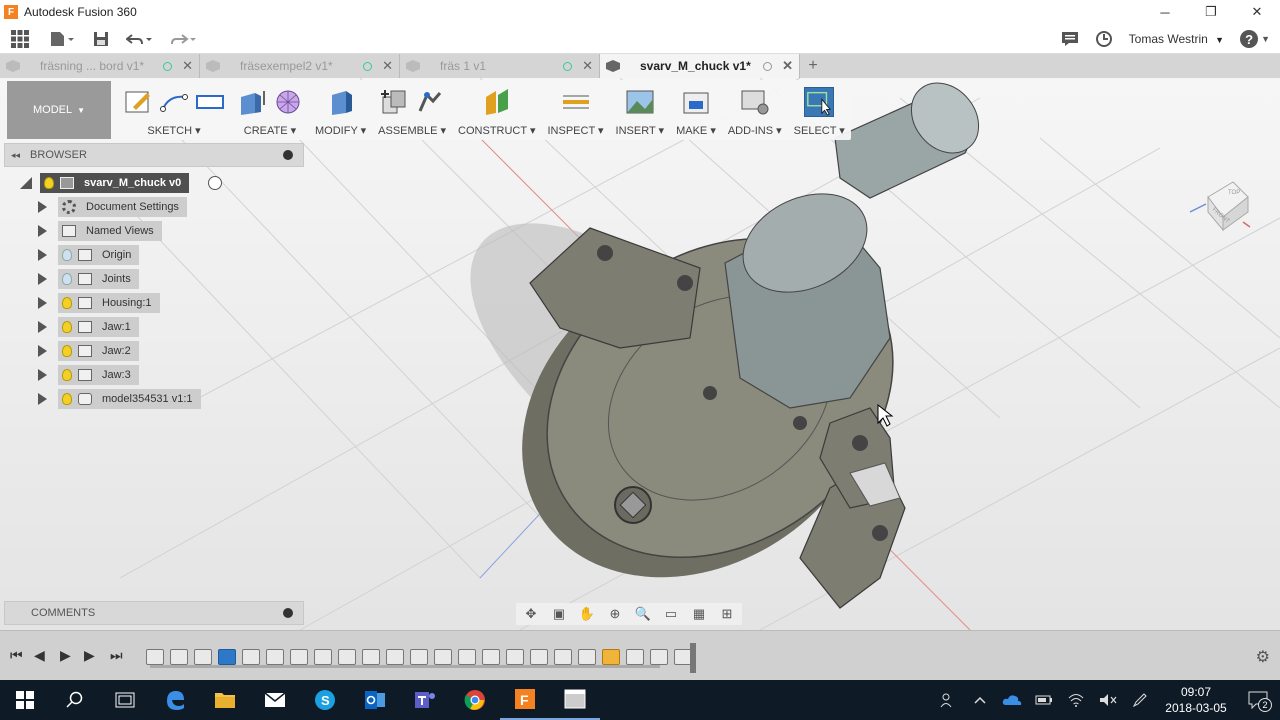 The height and width of the screenshot is (720, 1280). What do you see at coordinates (813, 66) in the screenshot?
I see `new-tab-button: +` at bounding box center [813, 66].